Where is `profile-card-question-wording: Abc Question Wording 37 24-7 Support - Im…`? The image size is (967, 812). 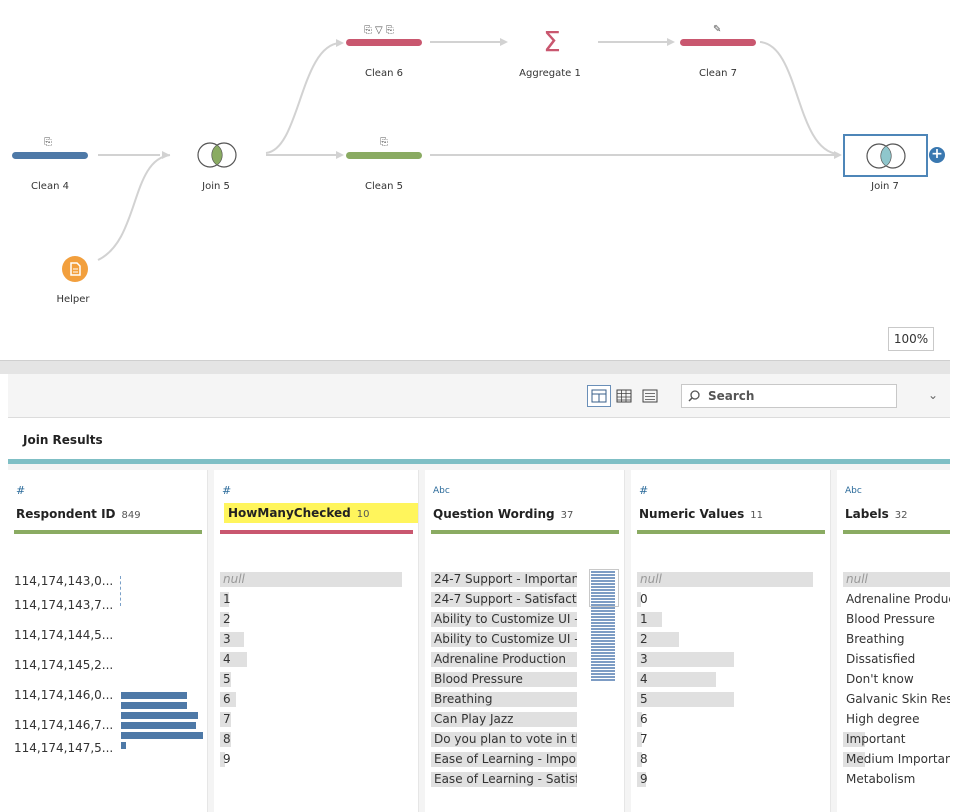
profile-card-question-wording: Abc Question Wording 37 24-7 Support - Im… is located at coordinates (525, 641).